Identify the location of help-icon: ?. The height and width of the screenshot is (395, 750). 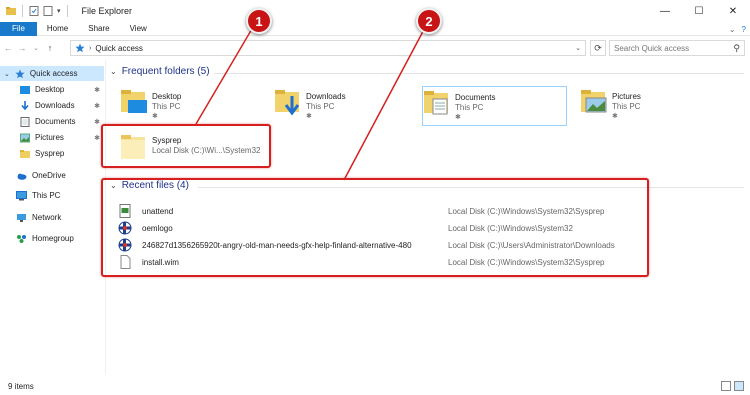
(744, 29).